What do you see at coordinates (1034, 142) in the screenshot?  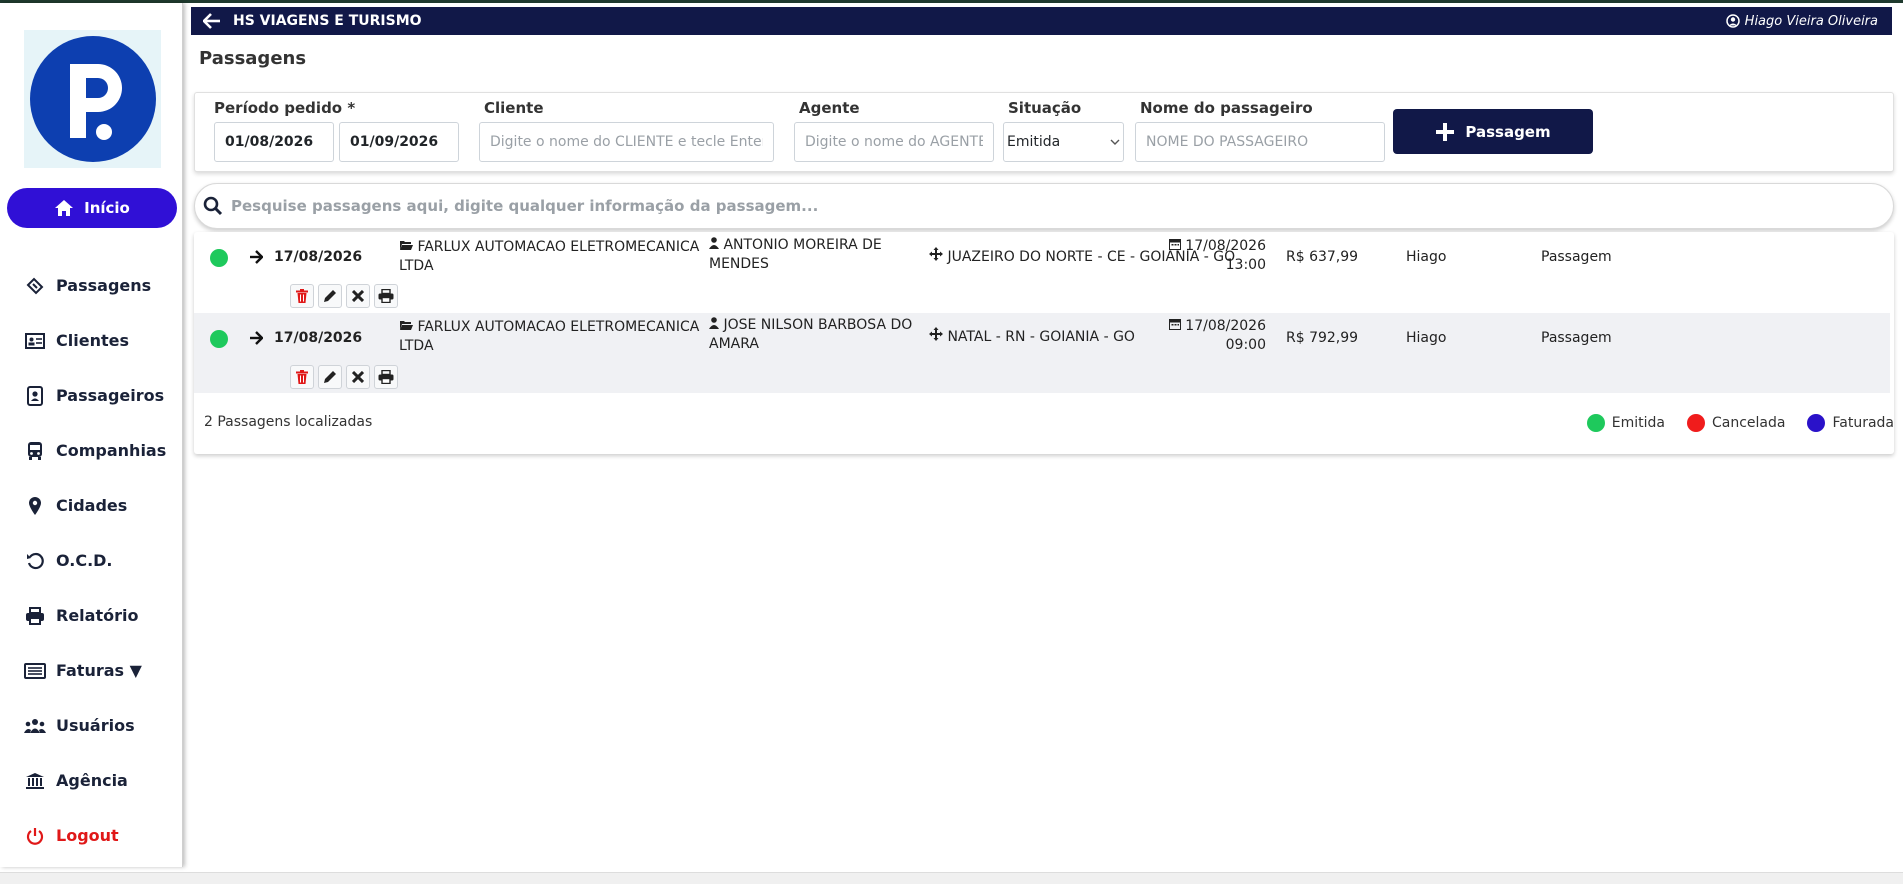 I see `situacao-value: Emitida` at bounding box center [1034, 142].